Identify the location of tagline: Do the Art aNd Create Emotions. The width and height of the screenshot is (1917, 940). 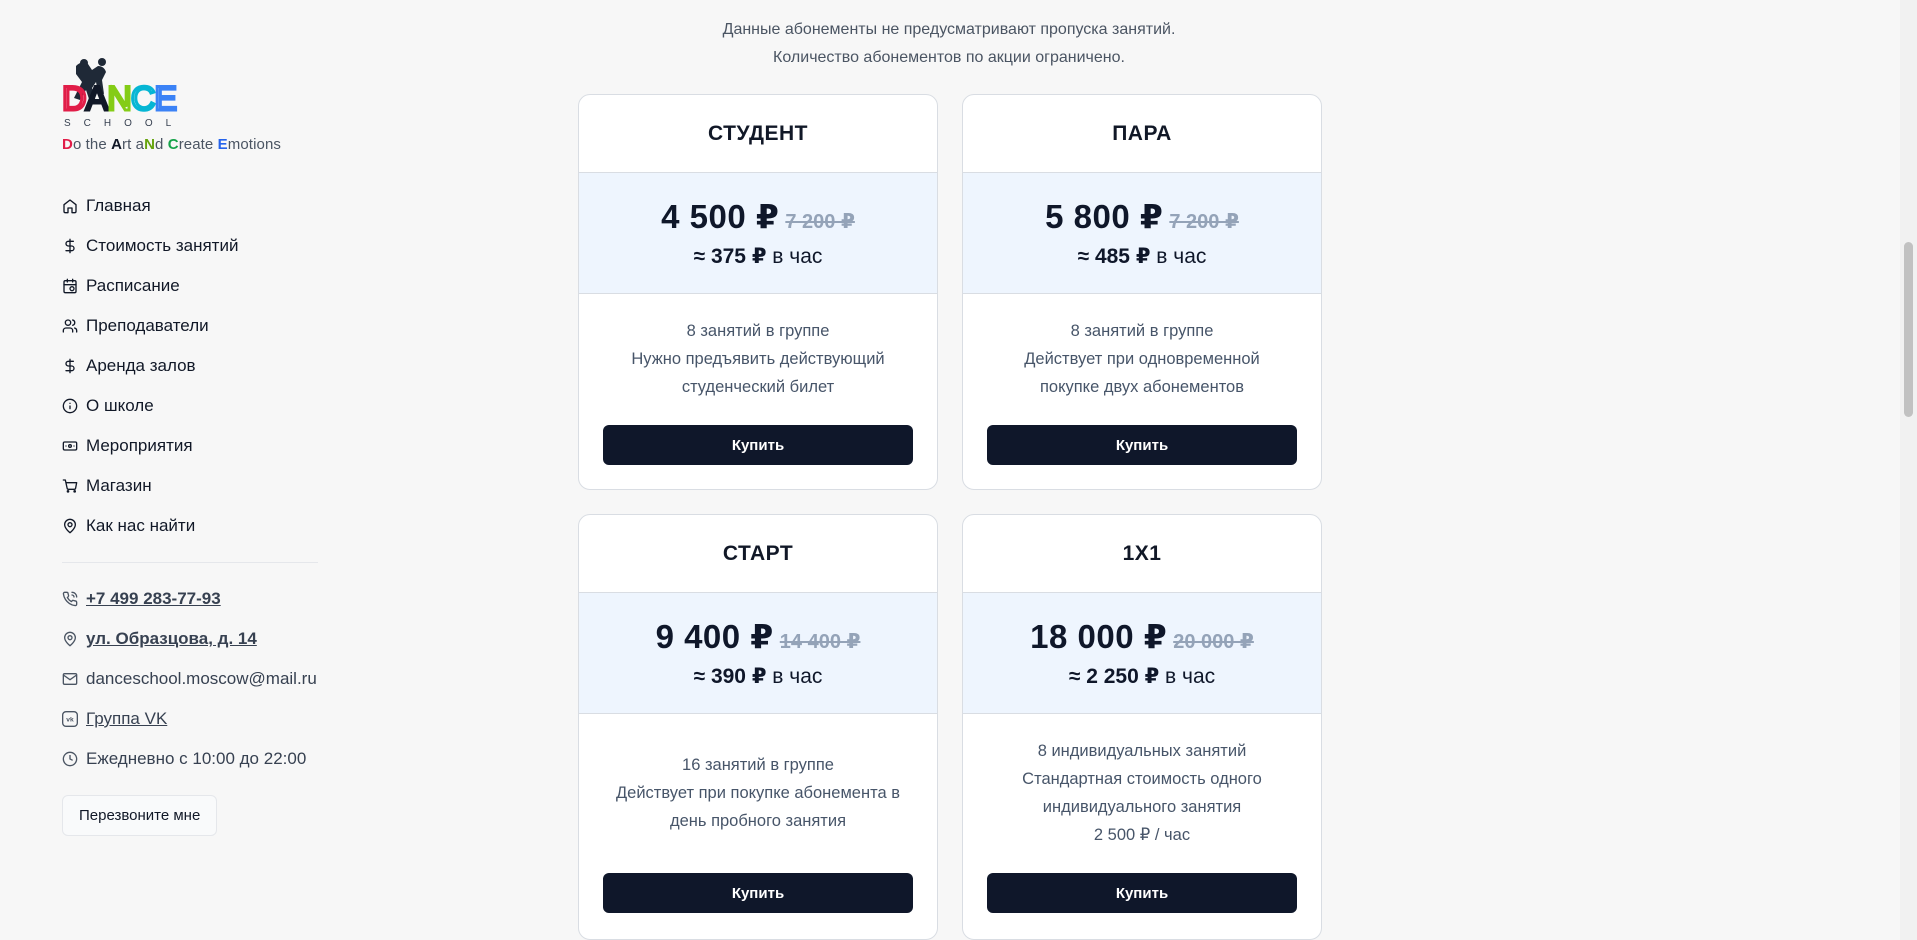
(171, 144).